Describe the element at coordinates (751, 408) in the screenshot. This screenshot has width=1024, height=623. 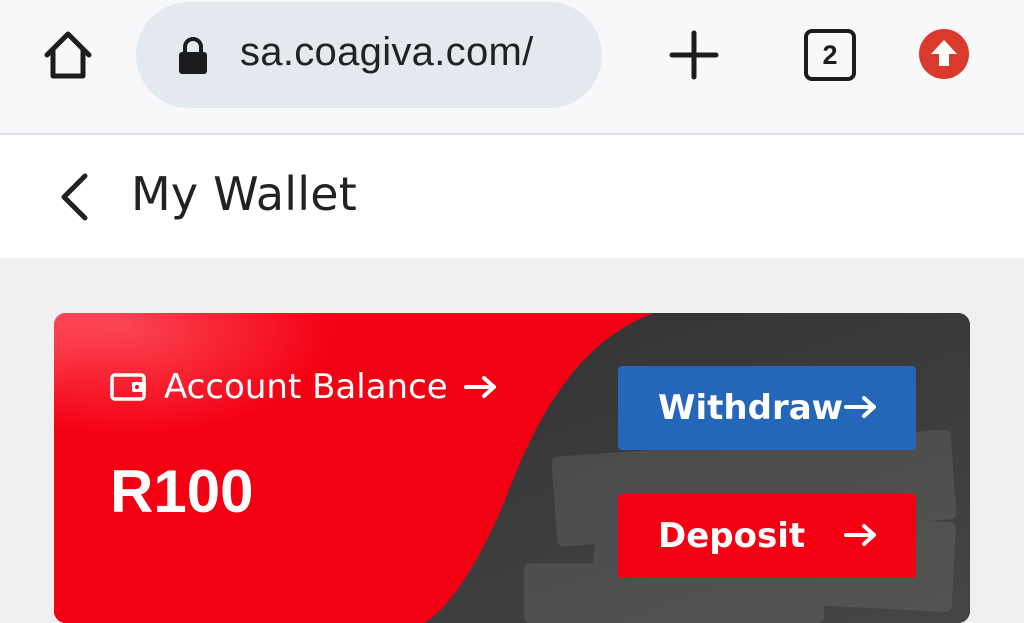
I see `withdraw-label: Withdraw` at that location.